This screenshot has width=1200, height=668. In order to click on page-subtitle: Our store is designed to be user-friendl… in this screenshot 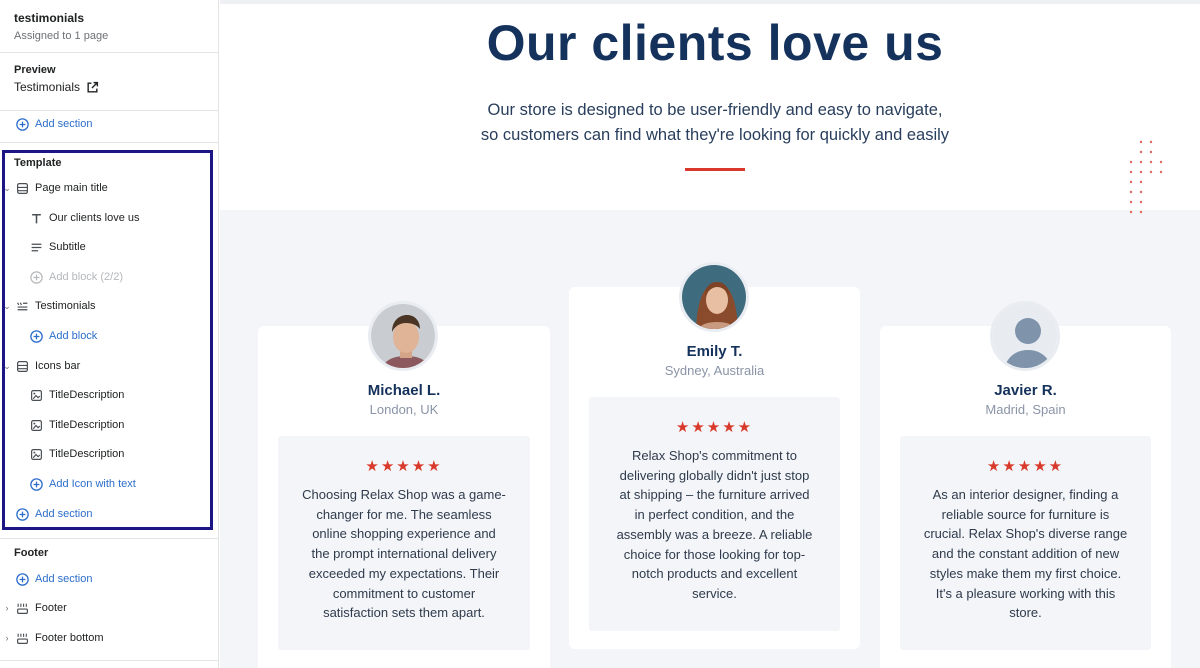, I will do `click(710, 123)`.